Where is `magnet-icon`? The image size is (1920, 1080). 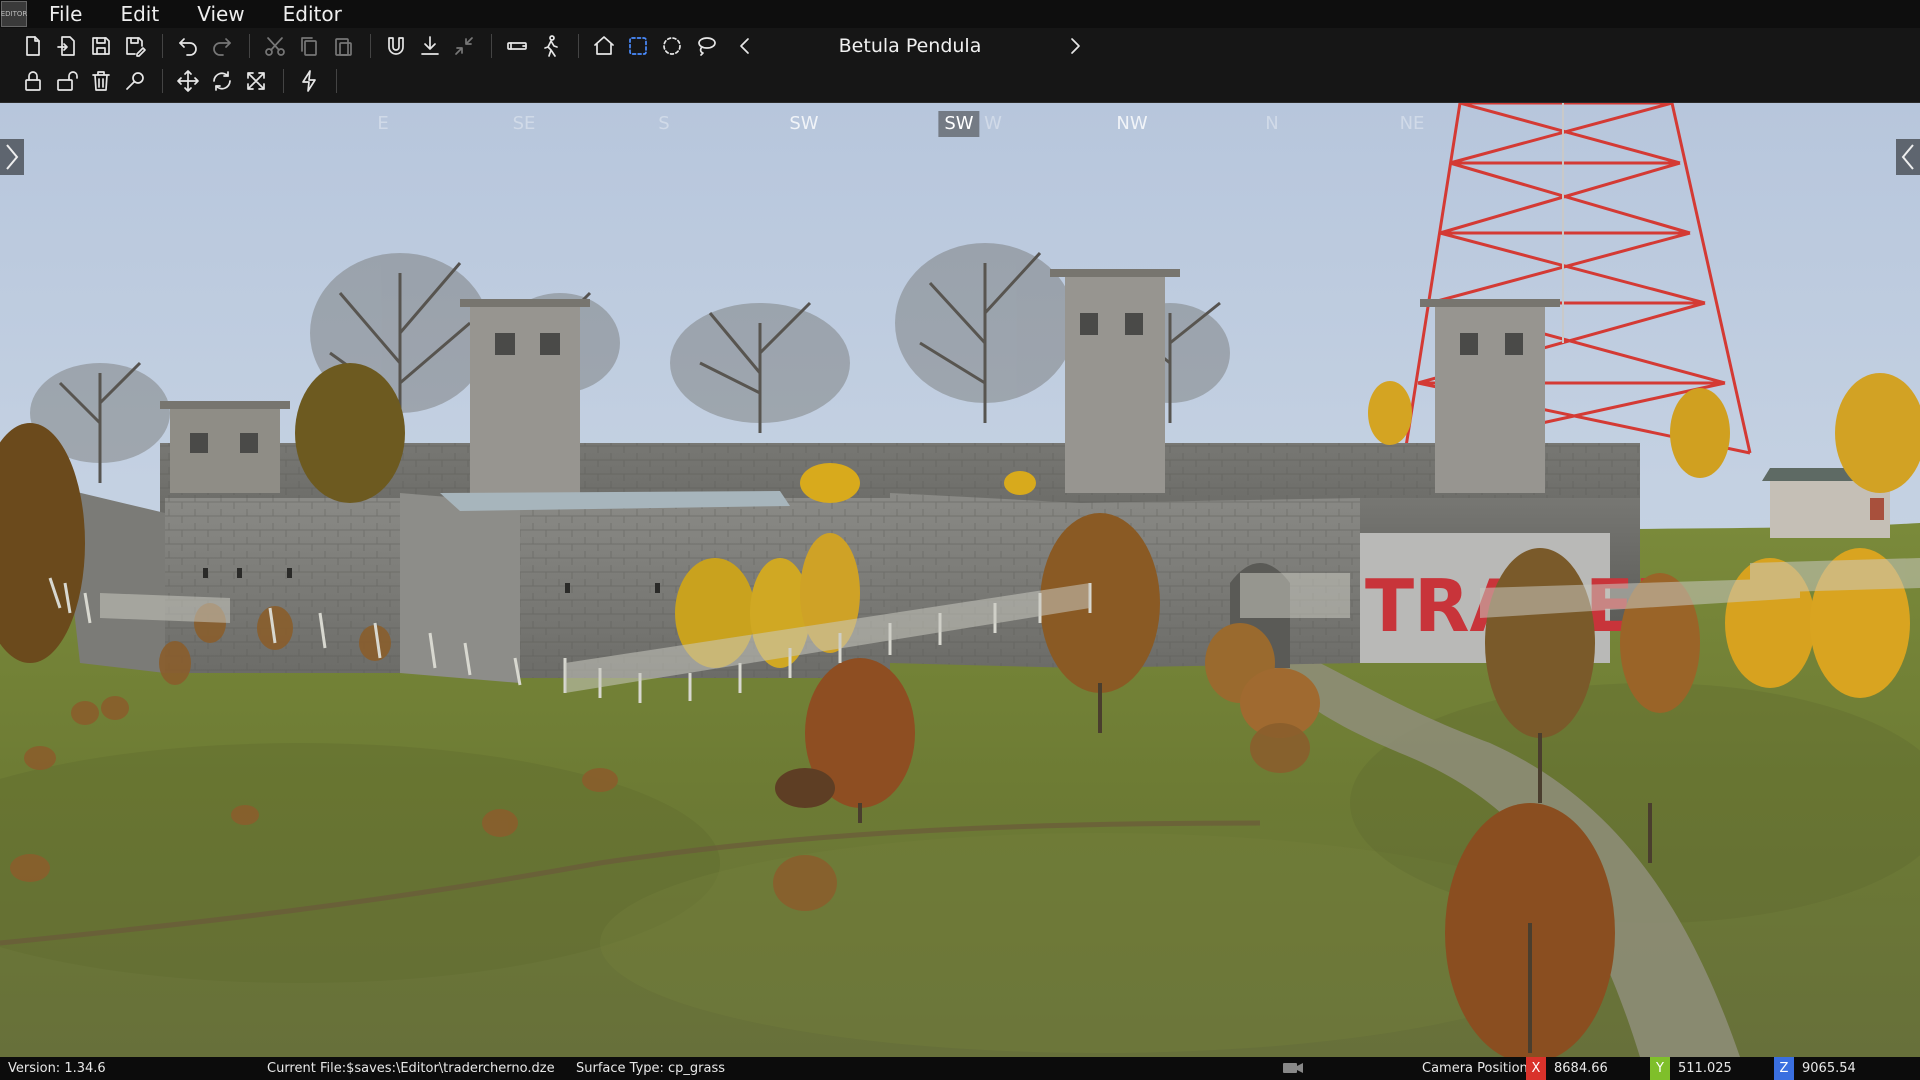 magnet-icon is located at coordinates (396, 46).